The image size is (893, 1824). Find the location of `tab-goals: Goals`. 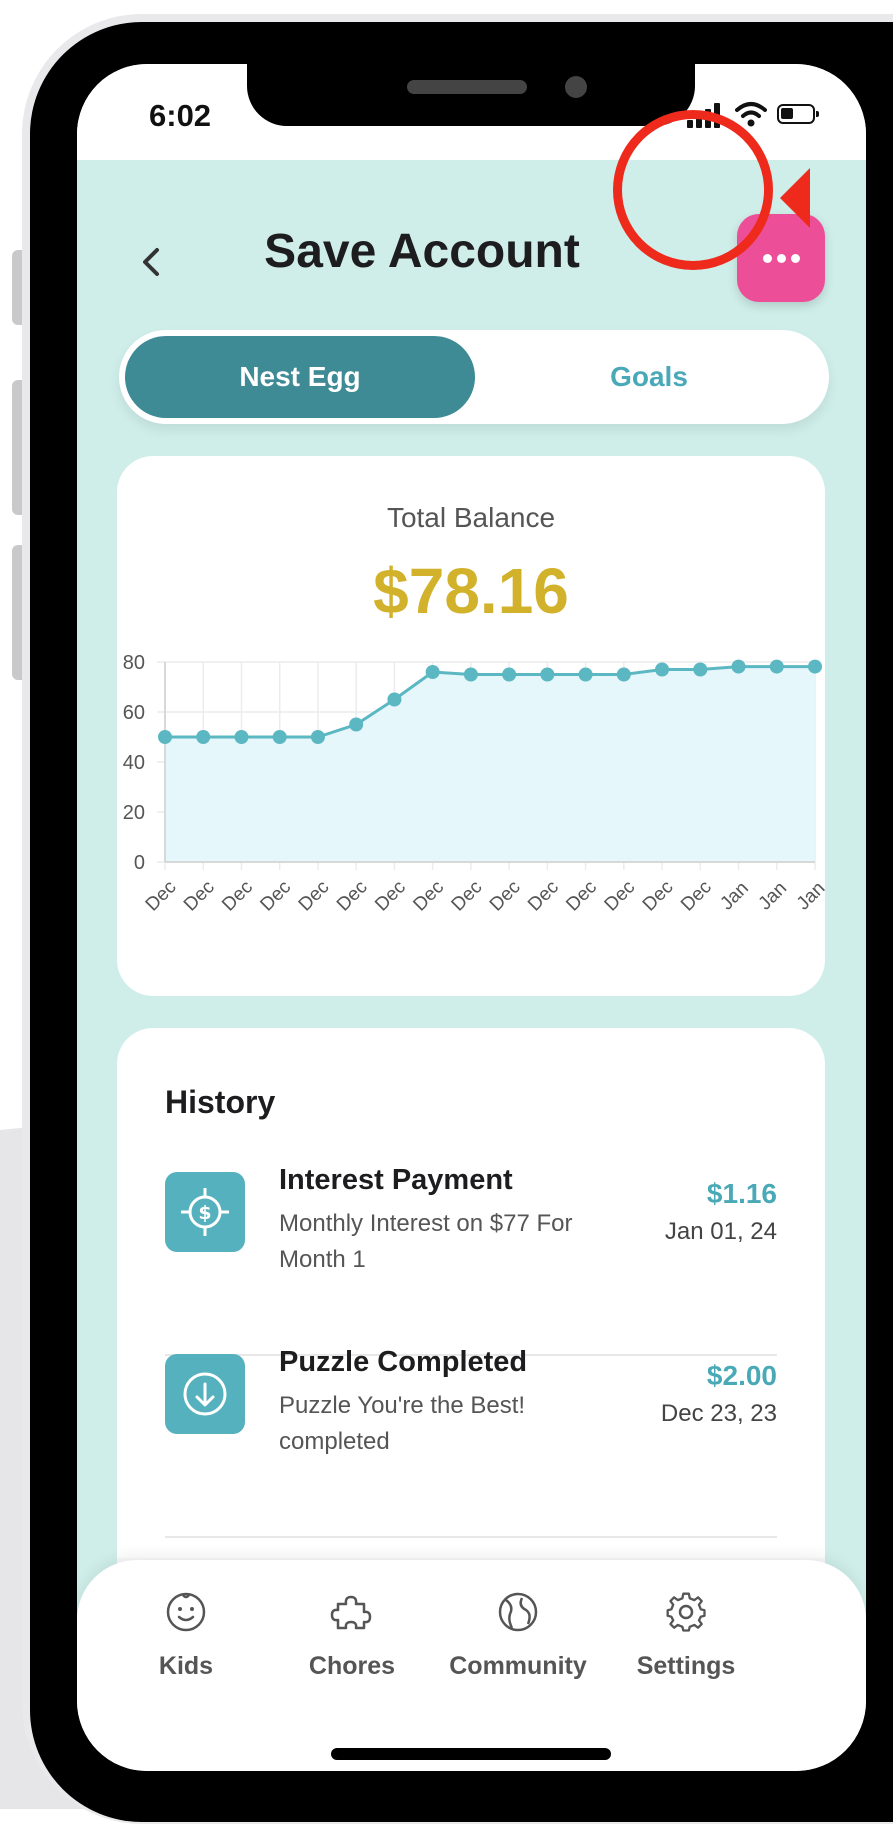

tab-goals: Goals is located at coordinates (649, 377).